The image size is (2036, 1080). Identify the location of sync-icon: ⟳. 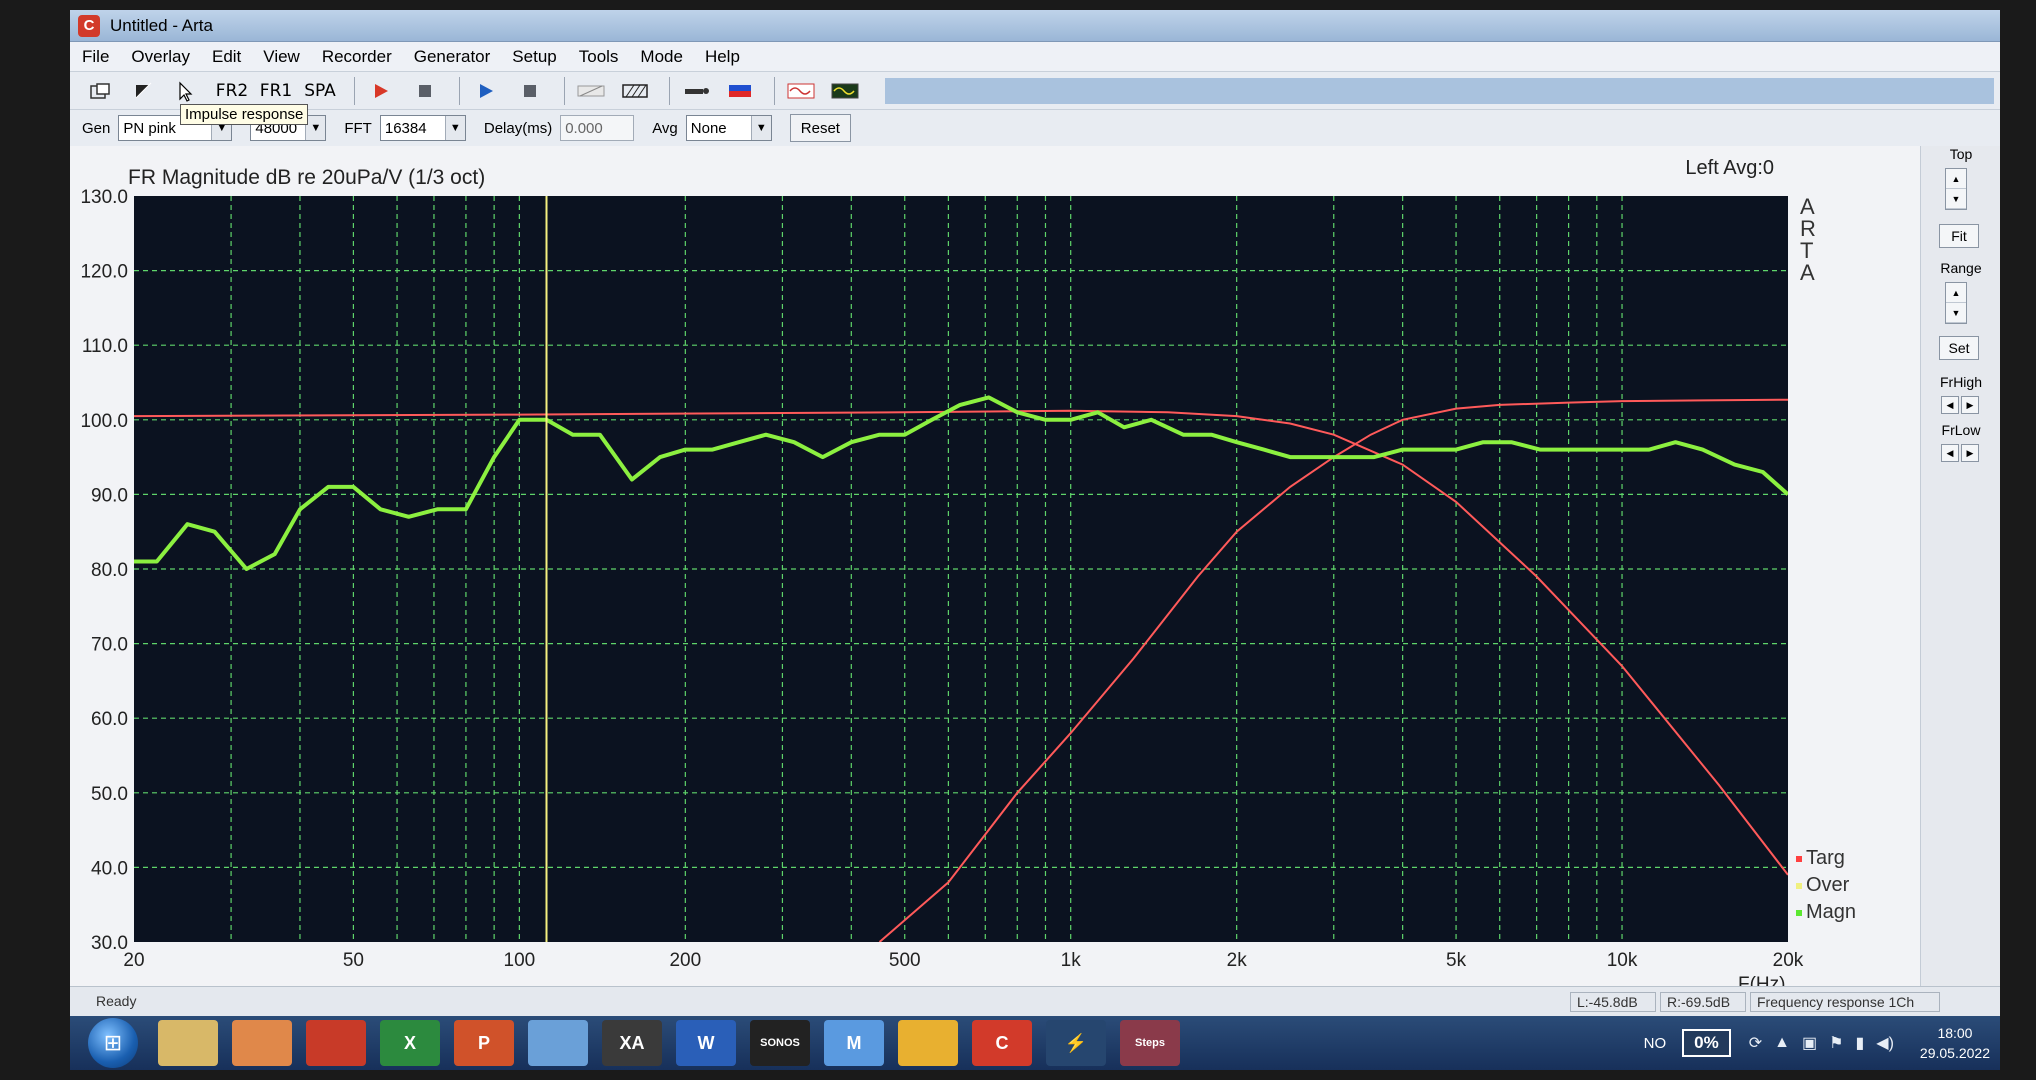
(1755, 1043).